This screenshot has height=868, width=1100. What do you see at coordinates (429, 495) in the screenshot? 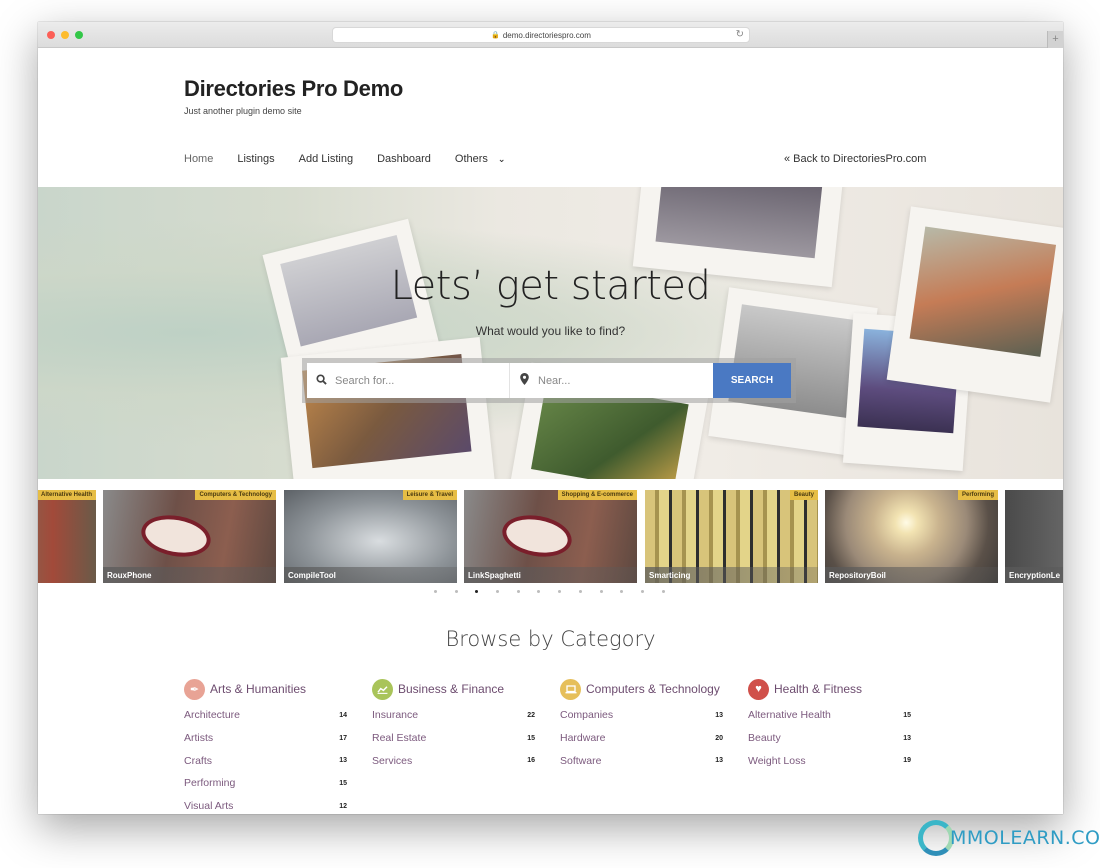
I see `slide-category-badge: Leisure & Travel` at bounding box center [429, 495].